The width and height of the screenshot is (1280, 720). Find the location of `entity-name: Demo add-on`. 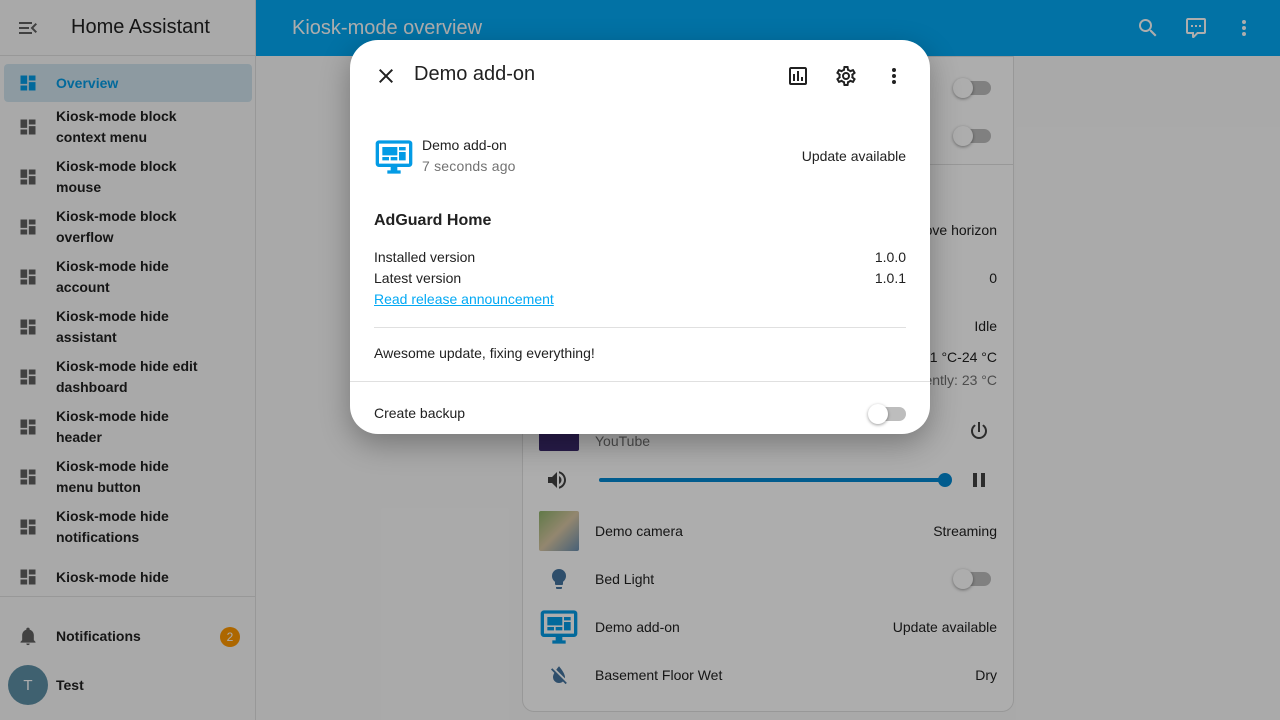

entity-name: Demo add-on is located at coordinates (464, 145).